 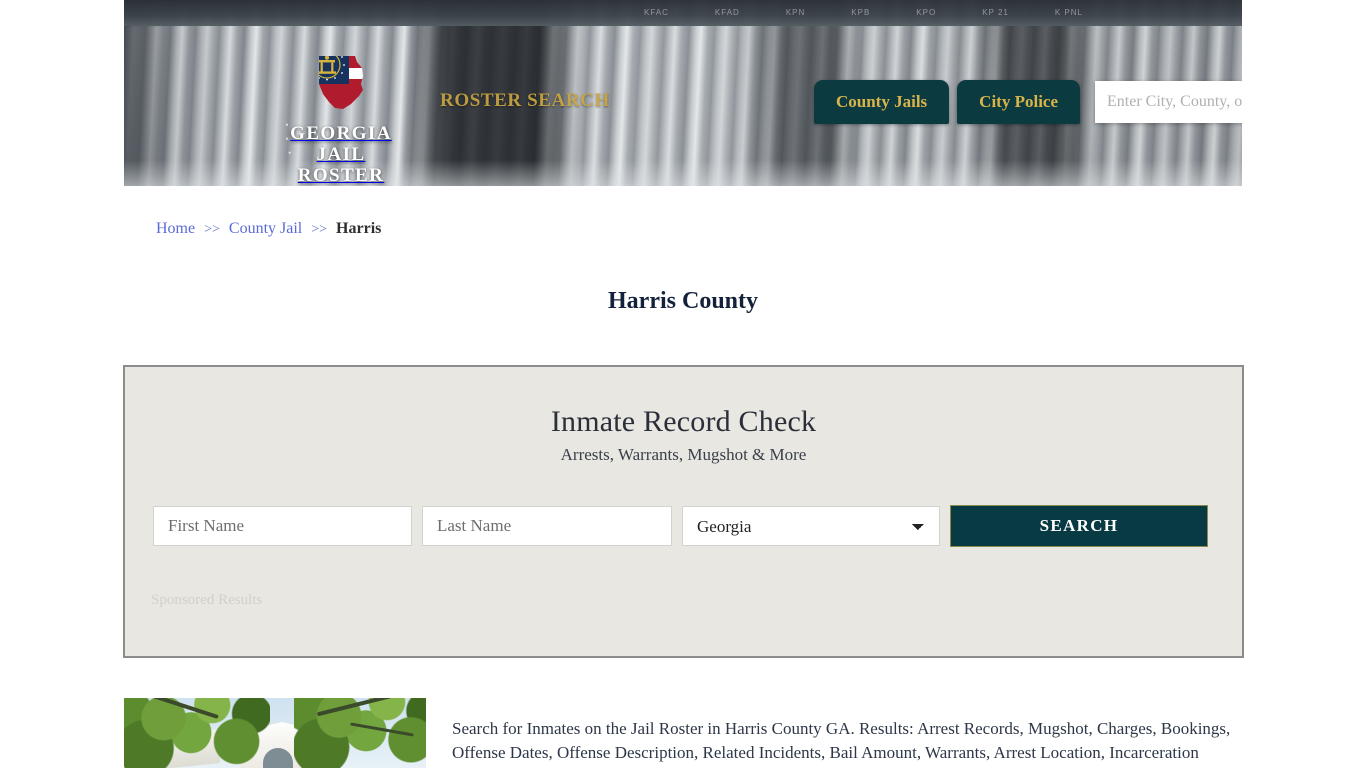 I want to click on logo-line-2: JAIL ROSTER, so click(x=341, y=165).